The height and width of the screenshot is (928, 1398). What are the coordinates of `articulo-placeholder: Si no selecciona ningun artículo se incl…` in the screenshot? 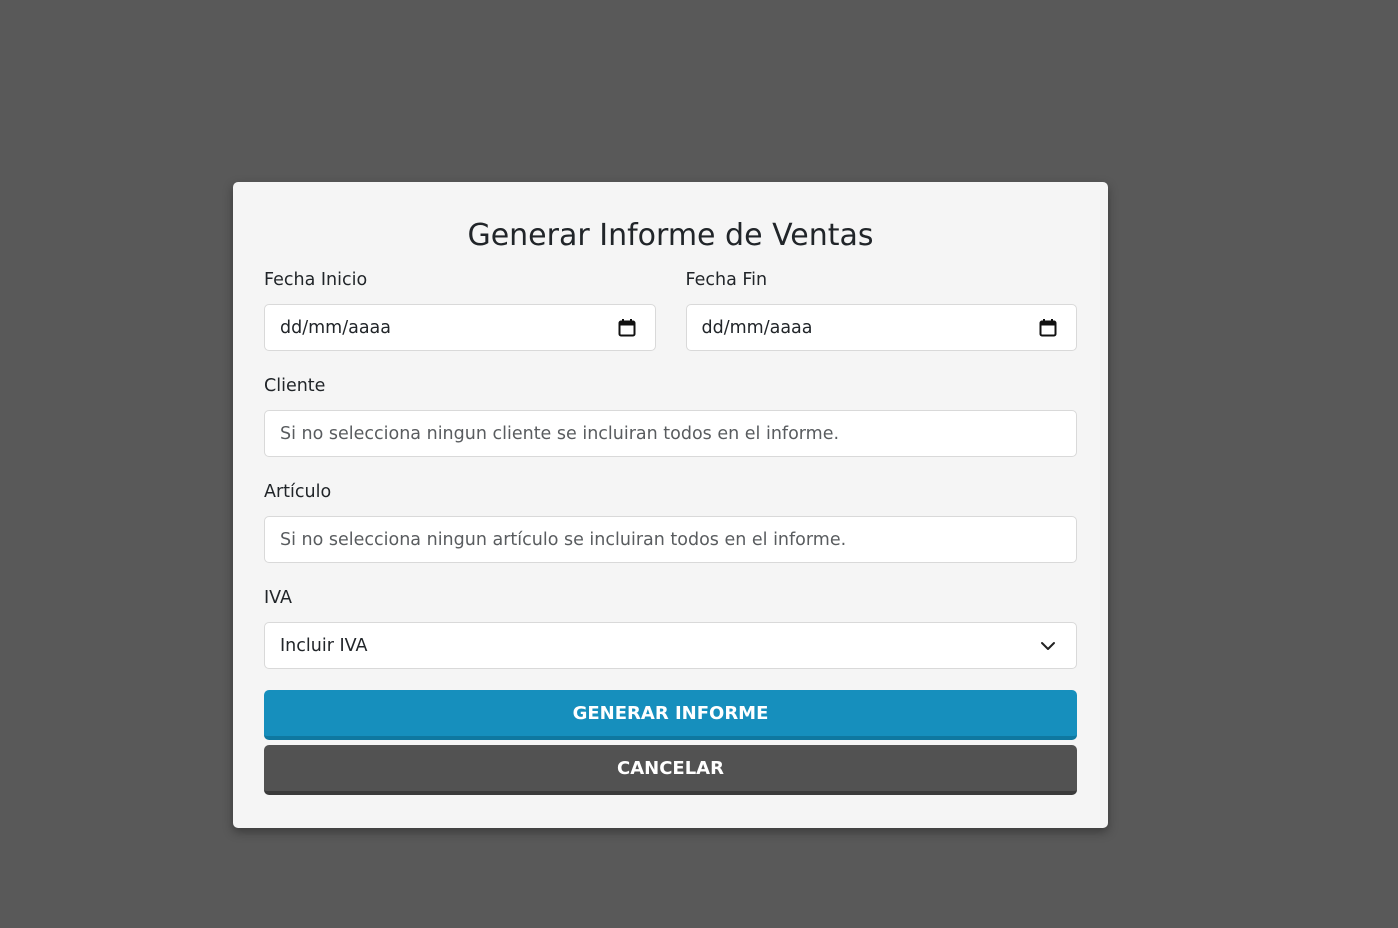 It's located at (563, 539).